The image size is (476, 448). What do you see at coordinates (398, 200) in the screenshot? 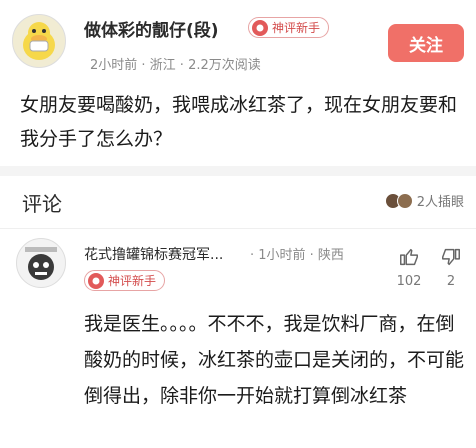
I see `cheer-avatars` at bounding box center [398, 200].